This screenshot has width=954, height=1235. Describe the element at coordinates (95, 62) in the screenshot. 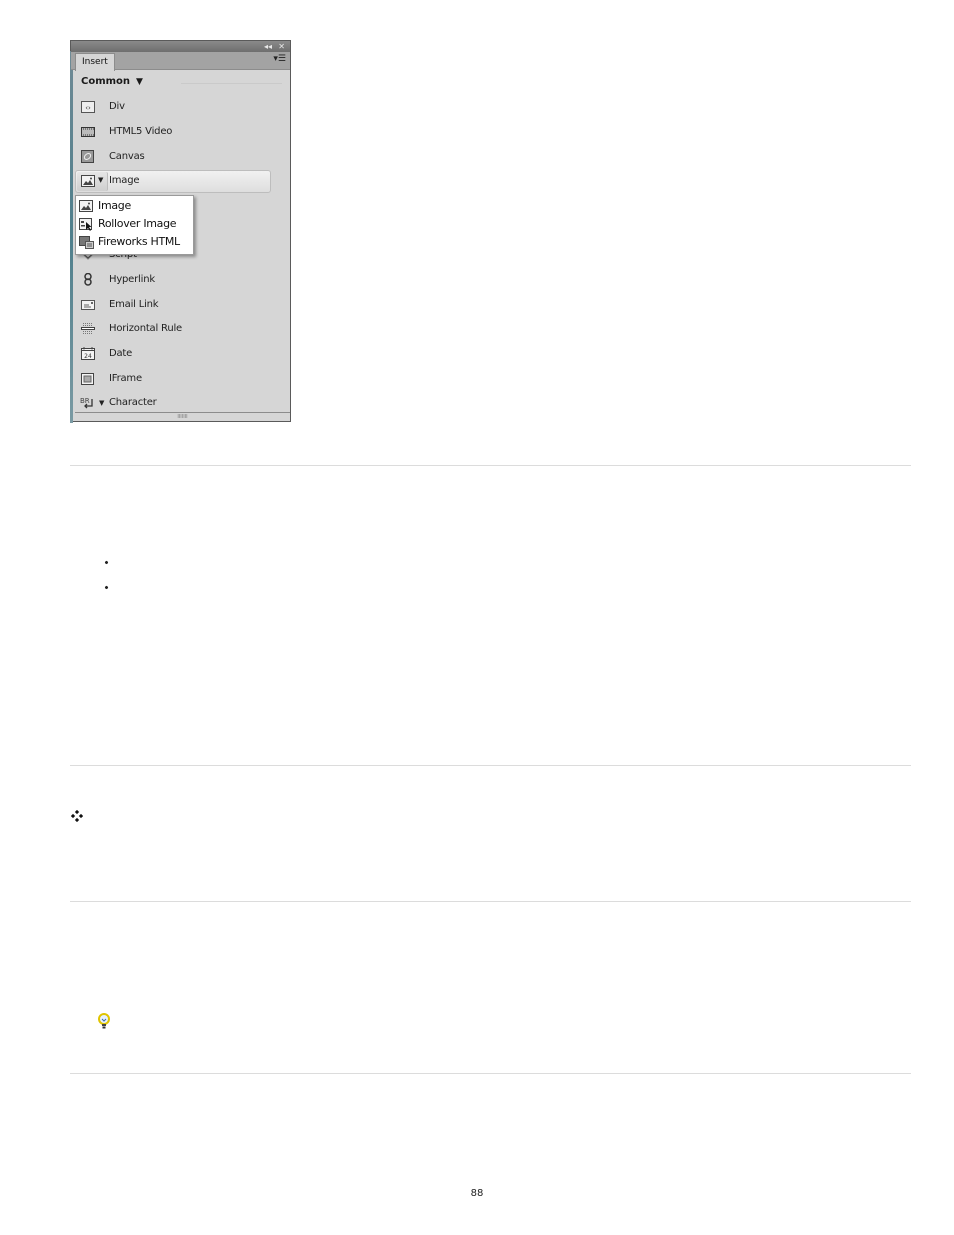

I see `tab-insert: Insert` at that location.